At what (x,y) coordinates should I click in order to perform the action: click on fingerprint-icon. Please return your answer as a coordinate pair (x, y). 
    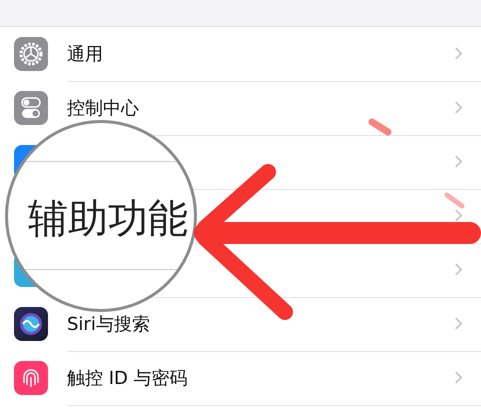
    Looking at the image, I should click on (31, 378).